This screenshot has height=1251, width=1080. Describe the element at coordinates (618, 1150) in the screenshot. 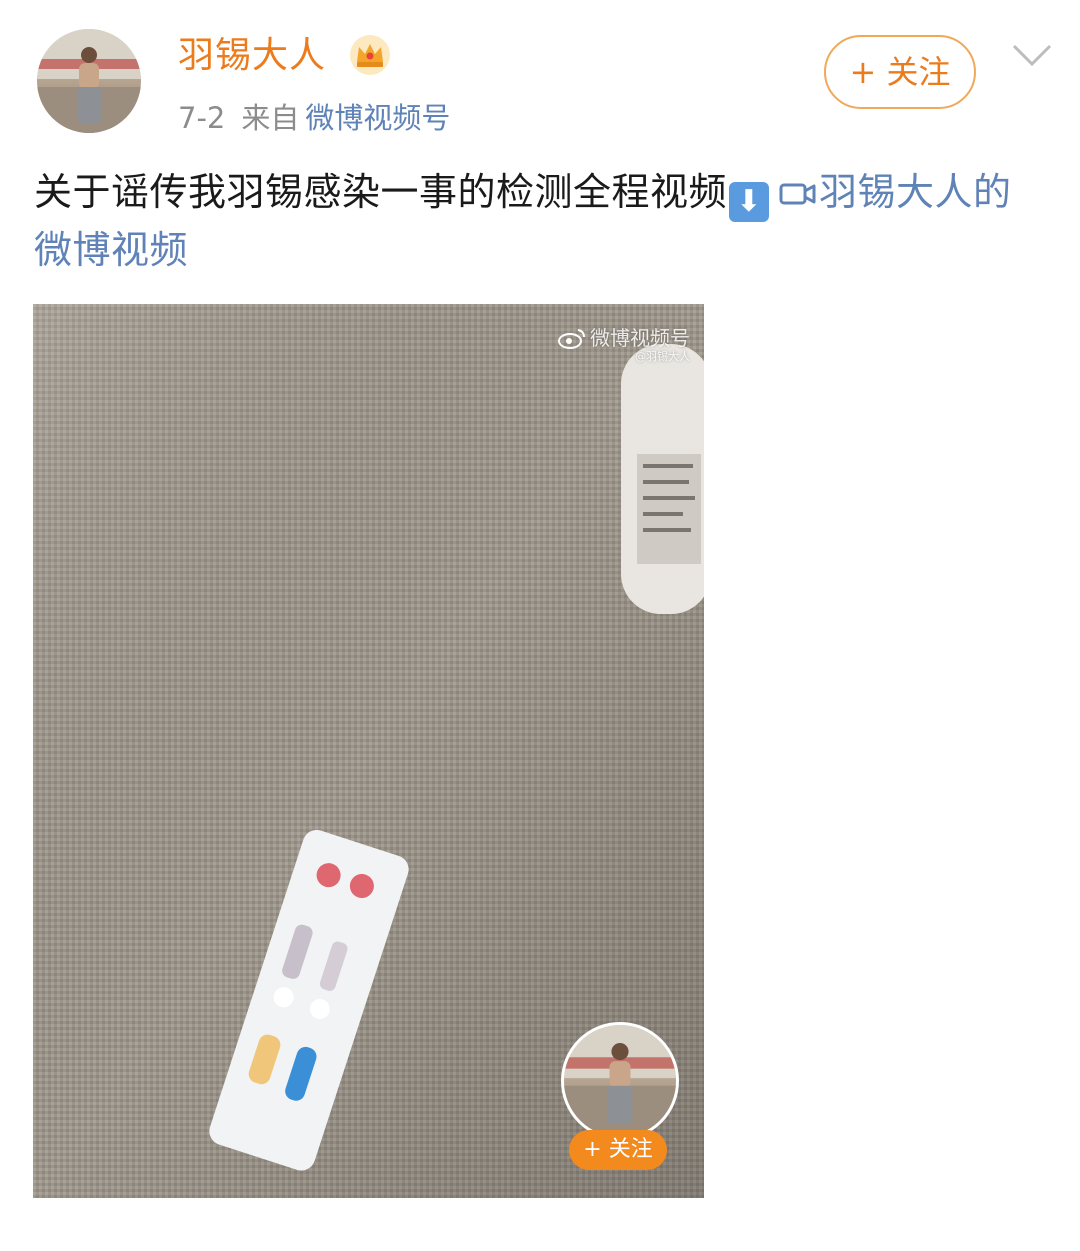

I see `video-follow-button: + 关注` at that location.